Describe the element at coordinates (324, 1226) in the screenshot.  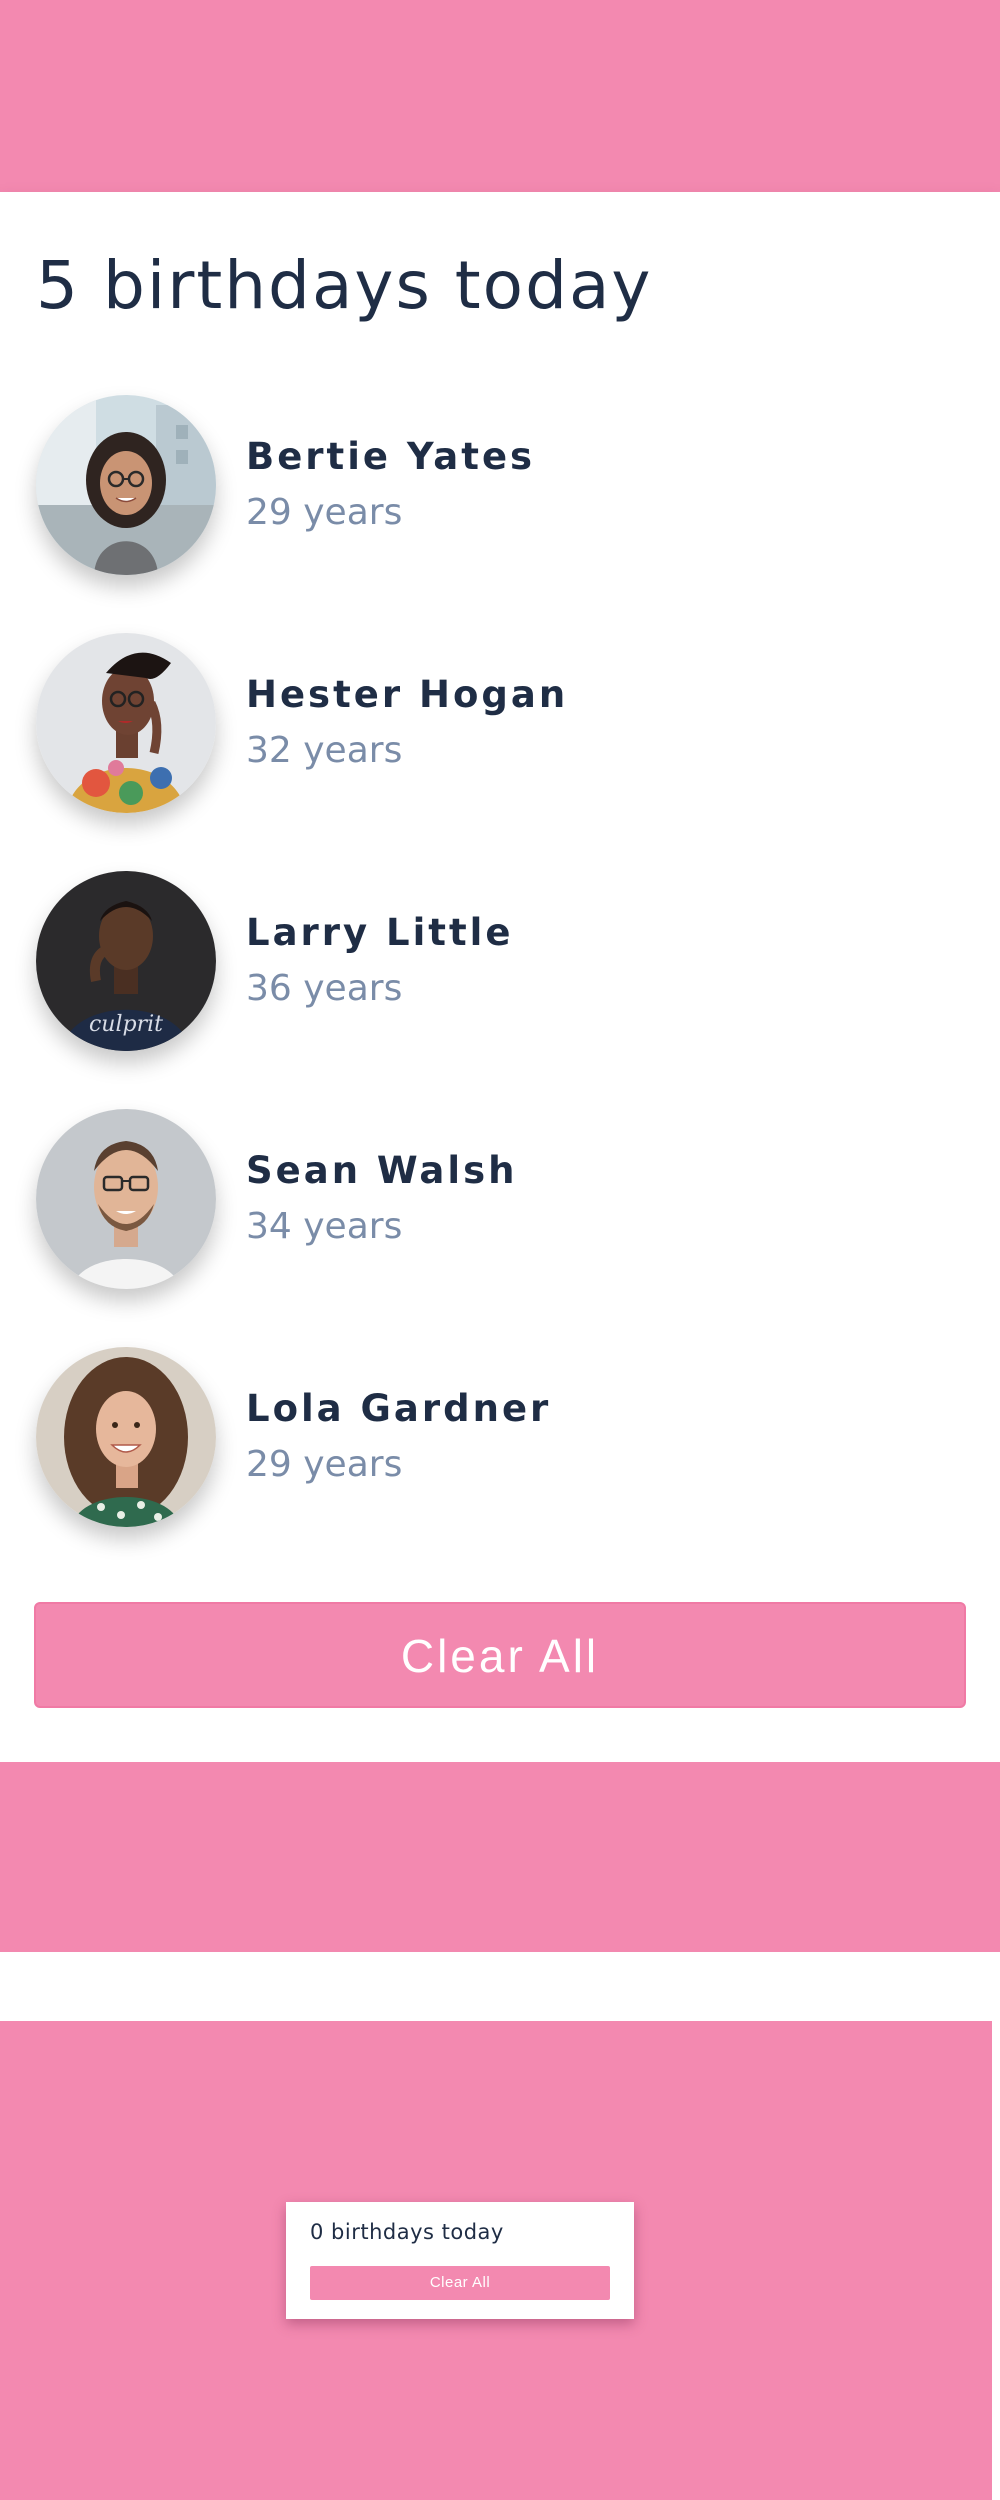
I see `person-age: 34 years` at that location.